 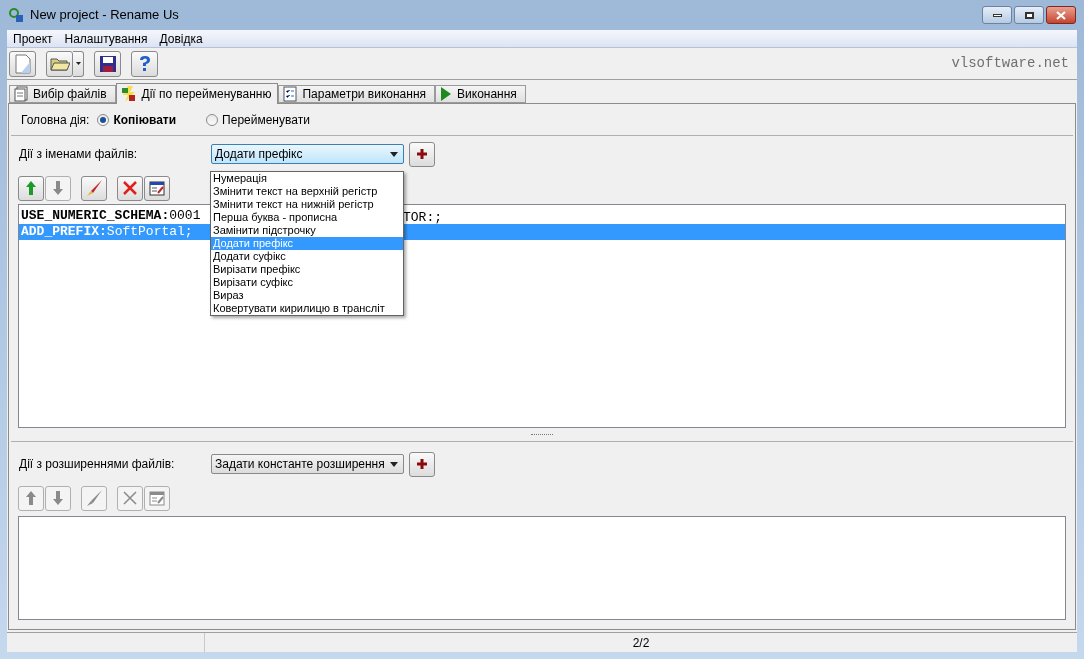 What do you see at coordinates (997, 15) in the screenshot?
I see `minimize-button` at bounding box center [997, 15].